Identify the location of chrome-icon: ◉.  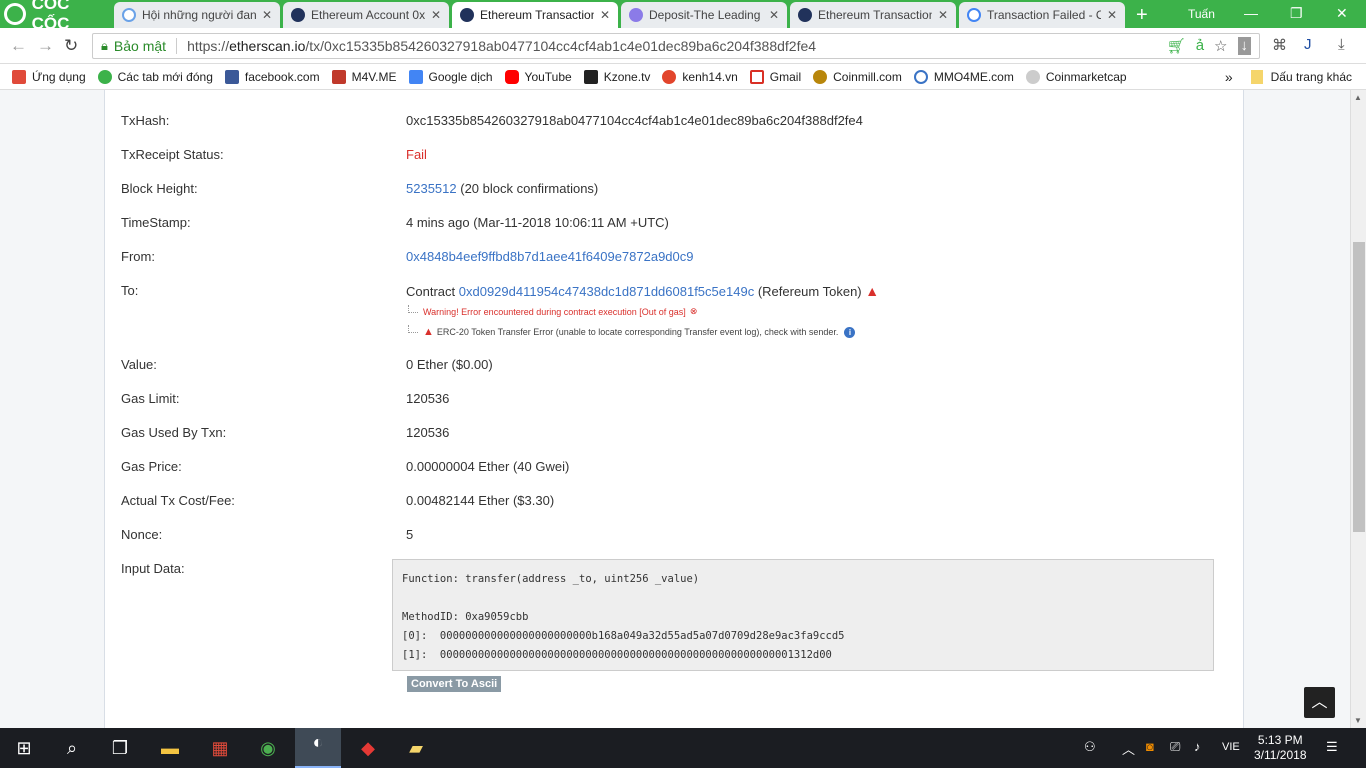
(268, 748).